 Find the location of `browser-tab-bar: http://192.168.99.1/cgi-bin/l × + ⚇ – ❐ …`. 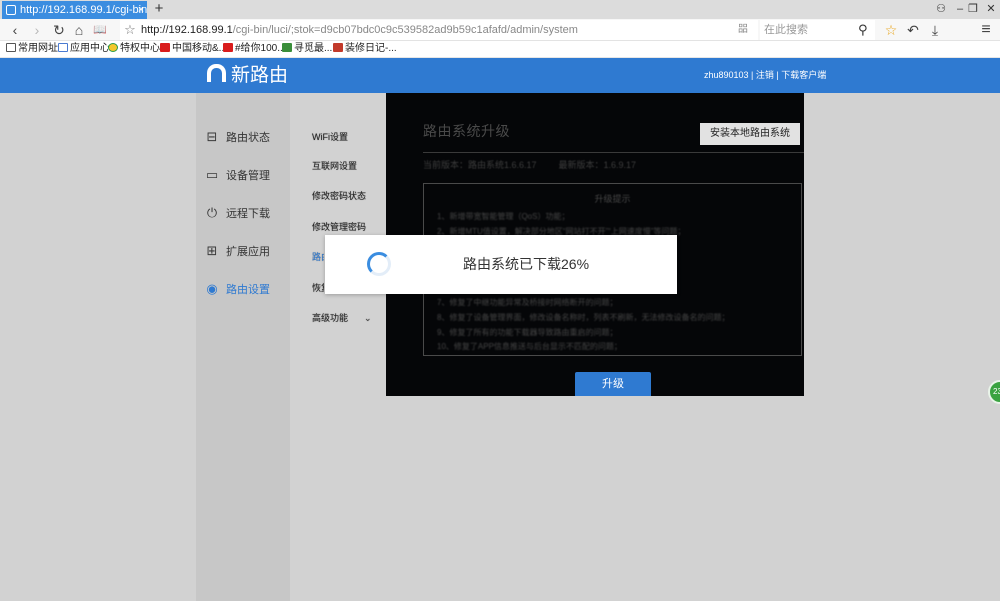

browser-tab-bar: http://192.168.99.1/cgi-bin/l × + ⚇ – ❐ … is located at coordinates (500, 9).